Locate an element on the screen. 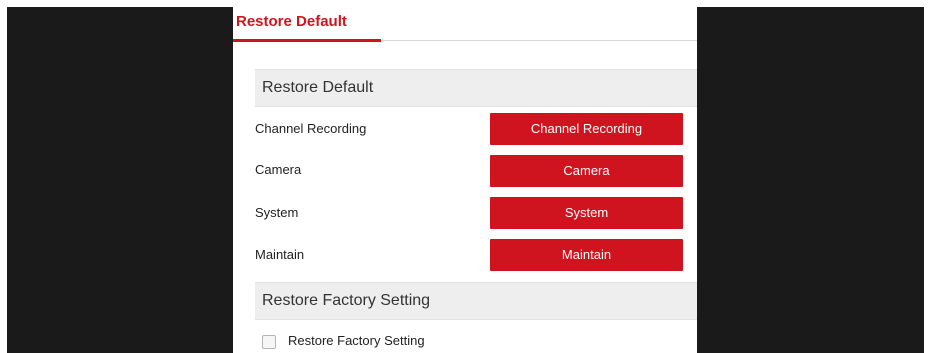 This screenshot has width=931, height=353. system-button: System is located at coordinates (586, 213).